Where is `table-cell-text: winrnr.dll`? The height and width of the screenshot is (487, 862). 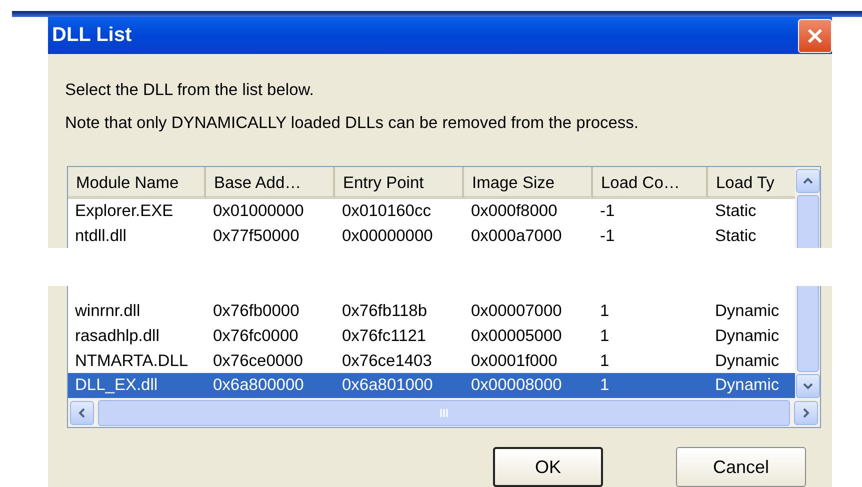 table-cell-text: winrnr.dll is located at coordinates (108, 312).